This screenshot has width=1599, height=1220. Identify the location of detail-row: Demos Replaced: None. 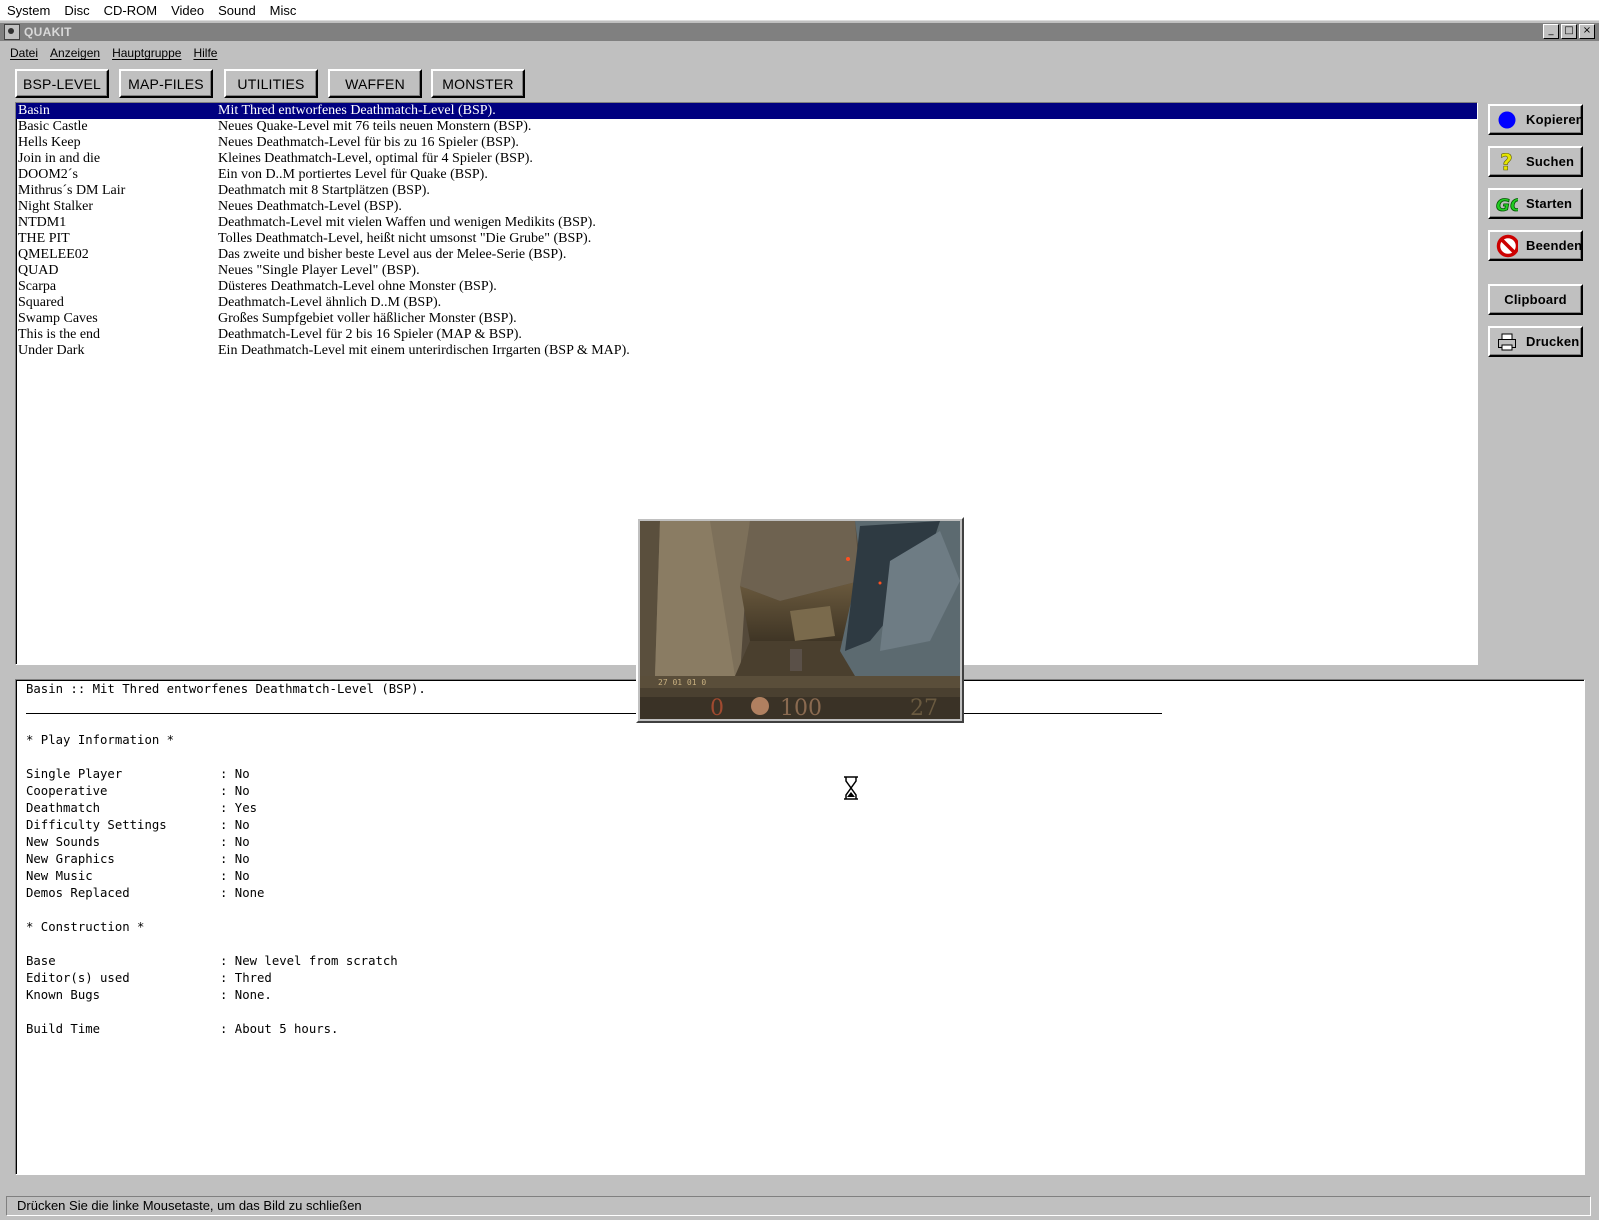
(145, 893).